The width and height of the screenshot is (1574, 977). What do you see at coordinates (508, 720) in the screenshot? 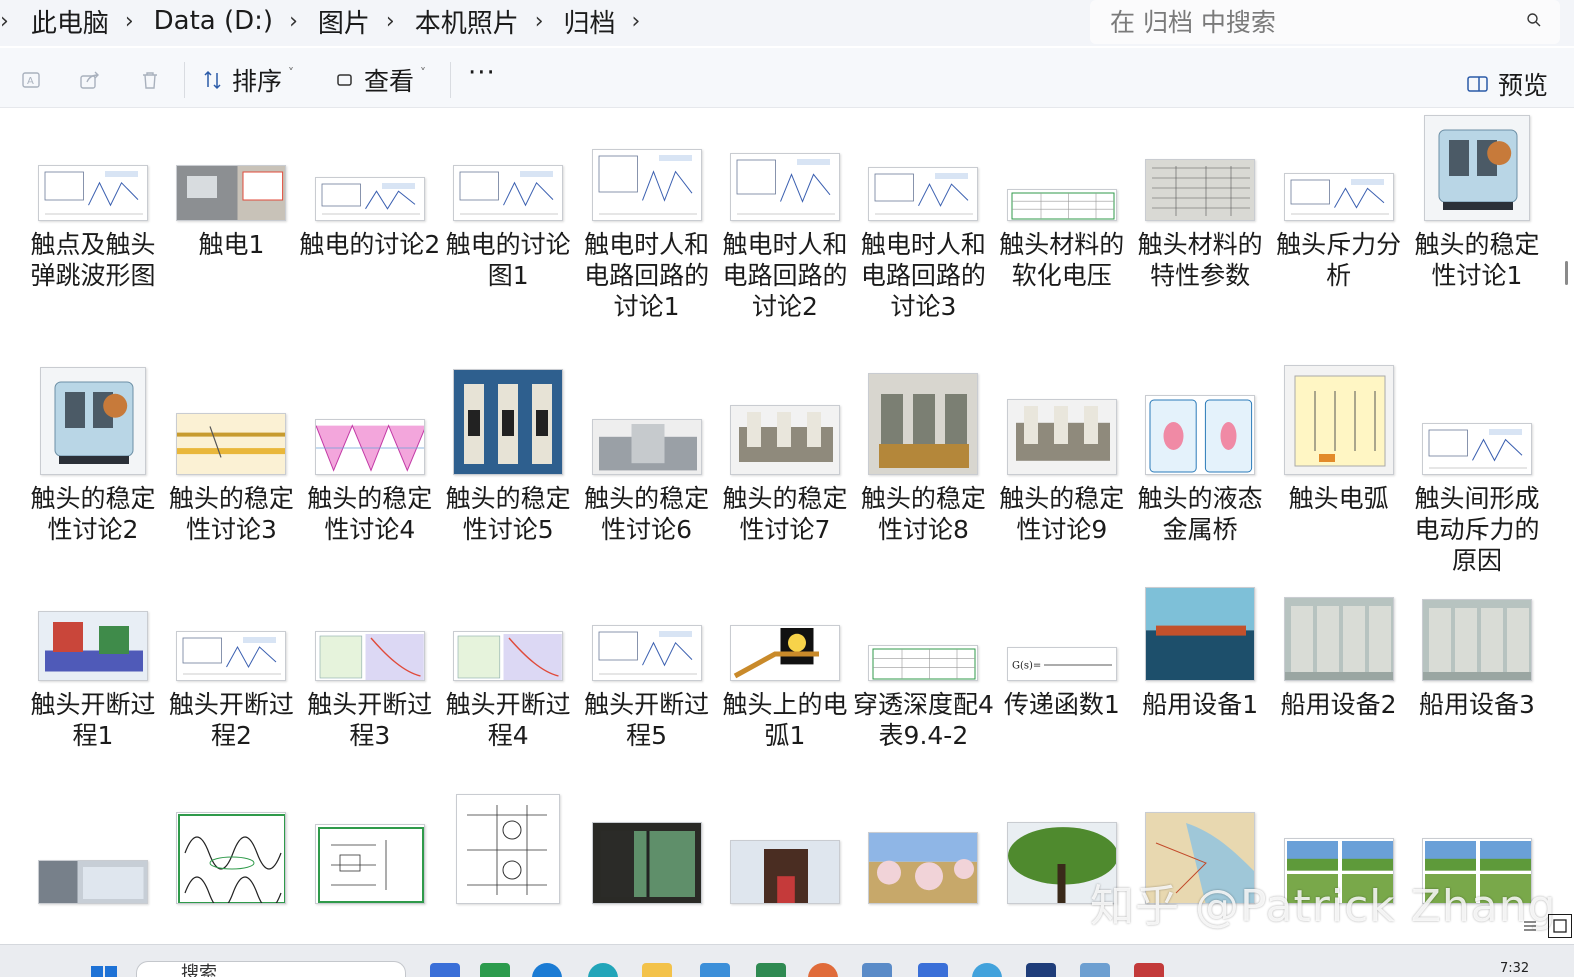
I see `file-name: 触头开断过程4` at bounding box center [508, 720].